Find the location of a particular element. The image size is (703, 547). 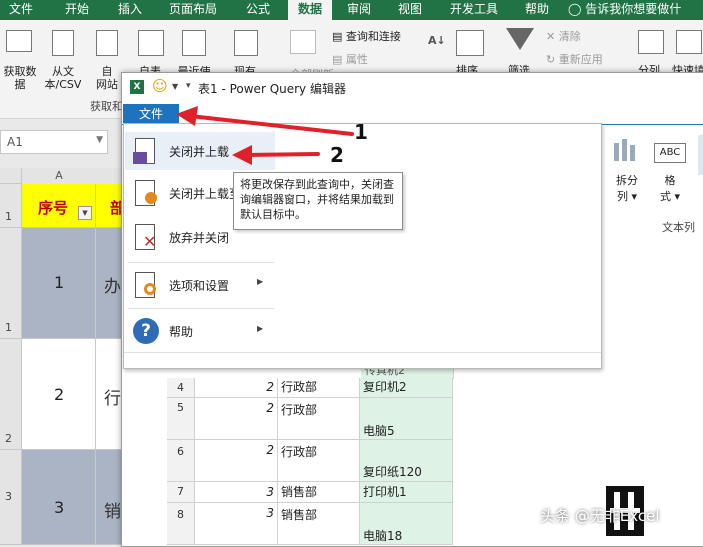

annotation-number-2: 2 is located at coordinates (337, 155).